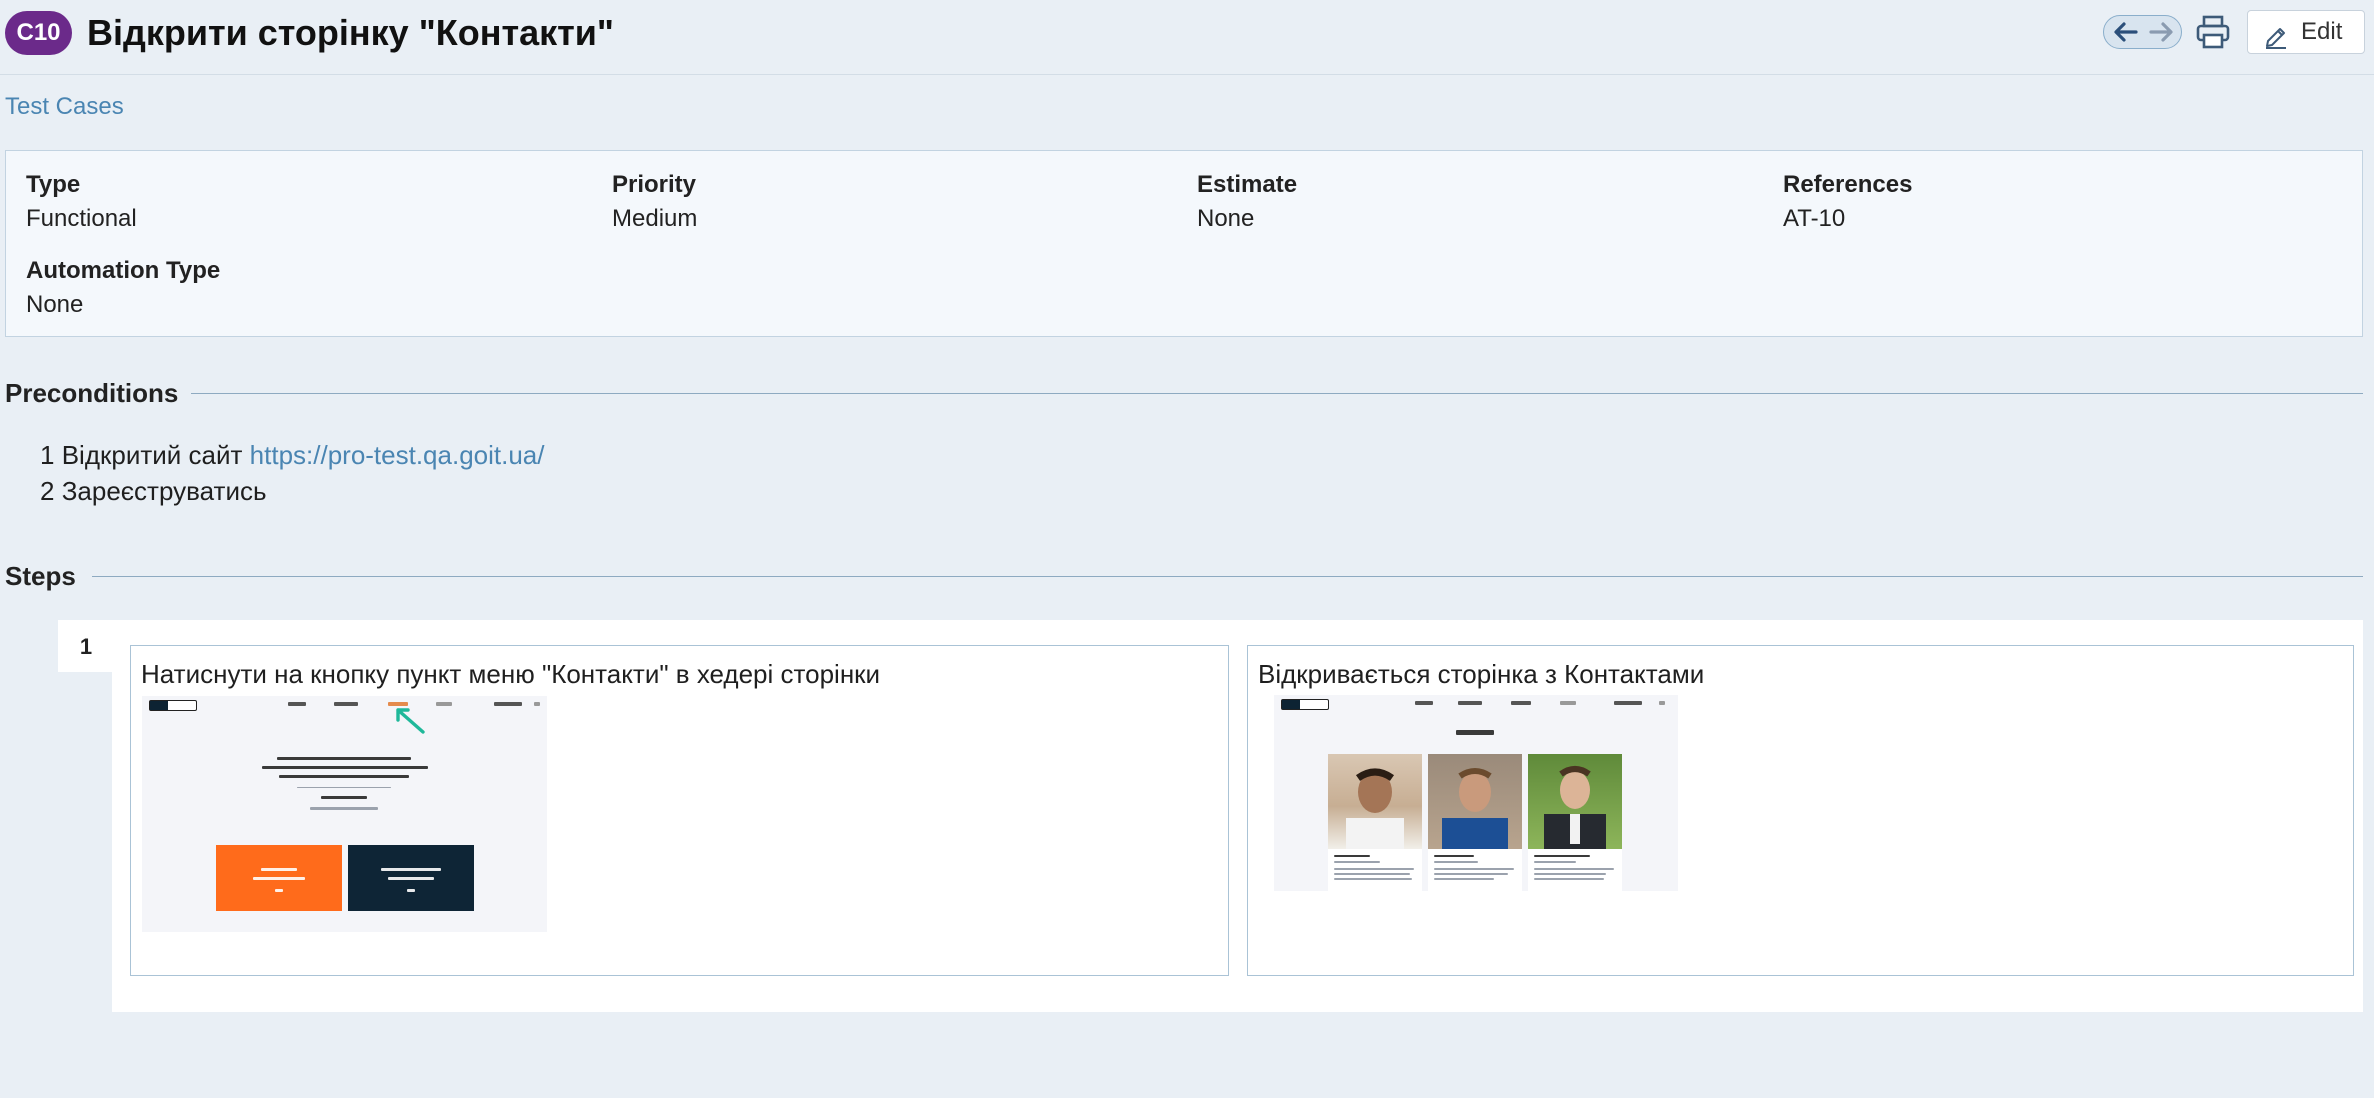 This screenshot has height=1098, width=2374. What do you see at coordinates (81, 202) in the screenshot?
I see `field-type: Type Functional` at bounding box center [81, 202].